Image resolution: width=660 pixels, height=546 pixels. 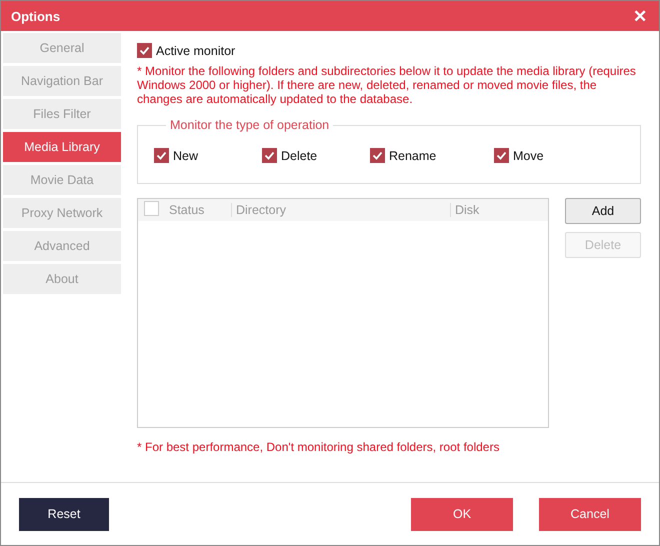 I want to click on cancel-button: Cancel, so click(x=590, y=514).